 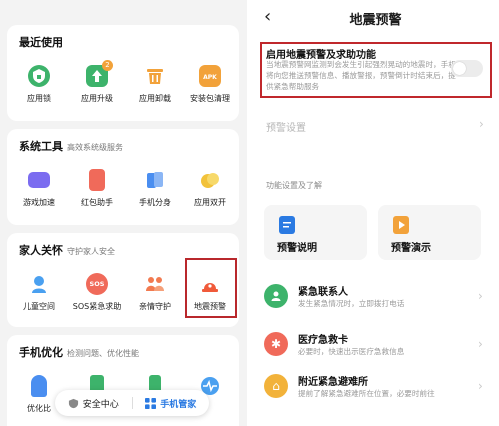 I want to click on app-lock: 应用锁, so click(x=39, y=84).